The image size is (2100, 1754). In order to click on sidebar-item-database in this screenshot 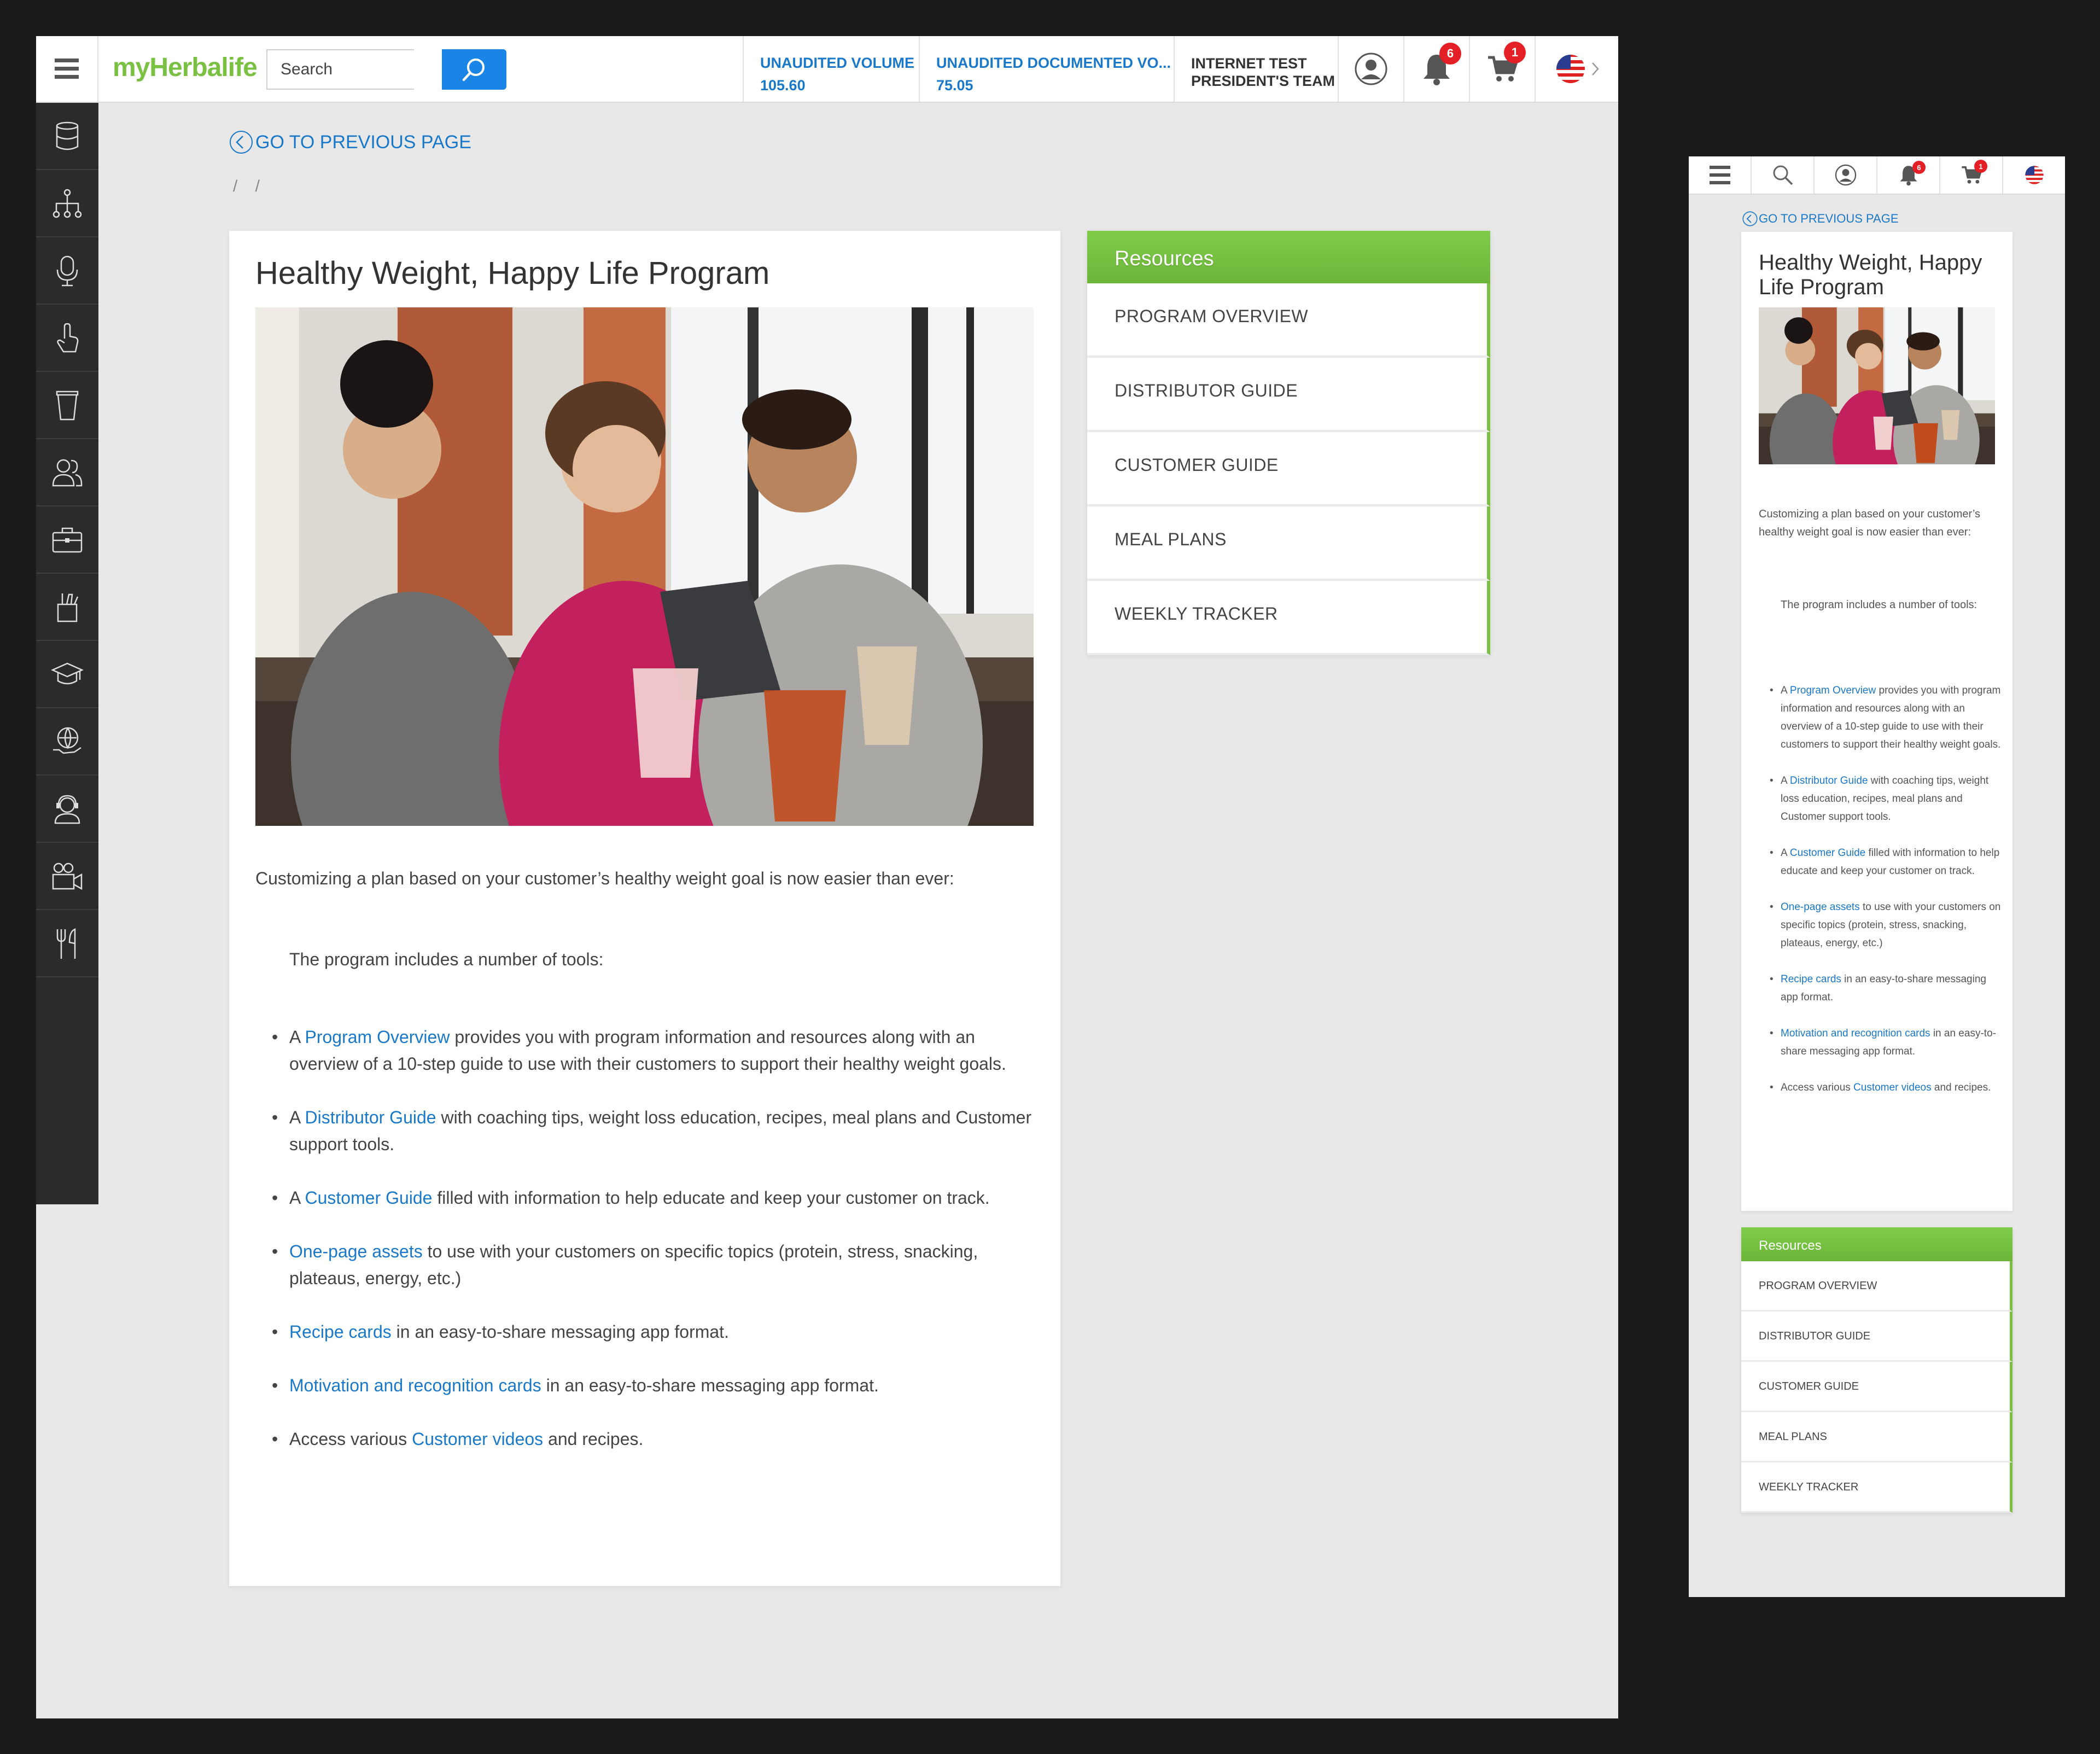, I will do `click(67, 136)`.